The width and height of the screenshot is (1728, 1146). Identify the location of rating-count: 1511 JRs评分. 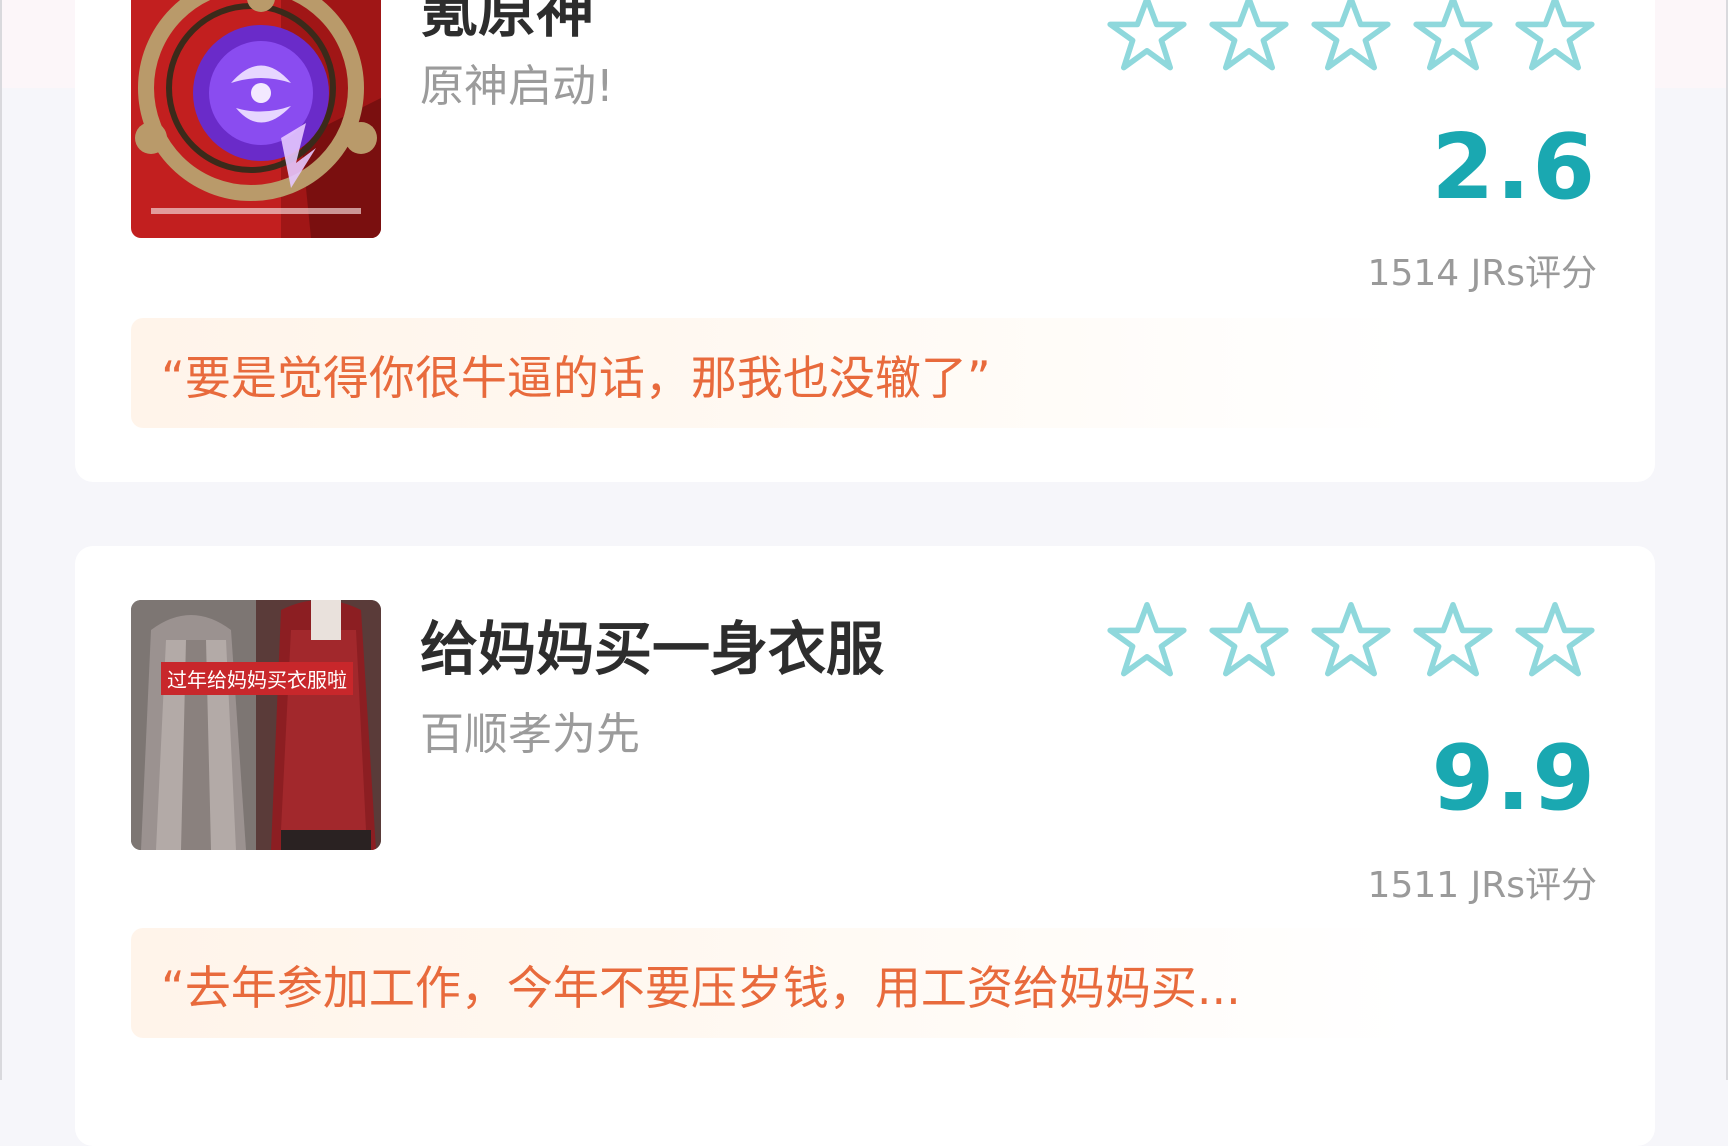
(1482, 885).